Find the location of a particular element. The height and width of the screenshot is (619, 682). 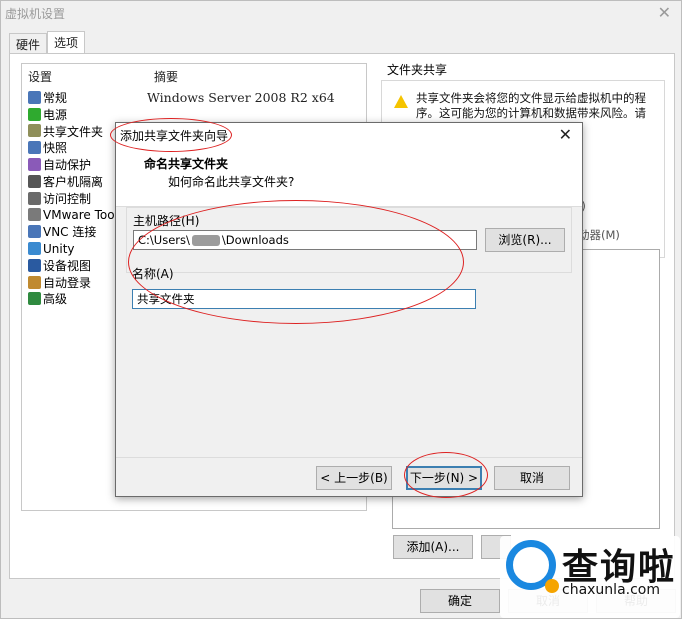

name-input: 共享文件夹 is located at coordinates (304, 299).